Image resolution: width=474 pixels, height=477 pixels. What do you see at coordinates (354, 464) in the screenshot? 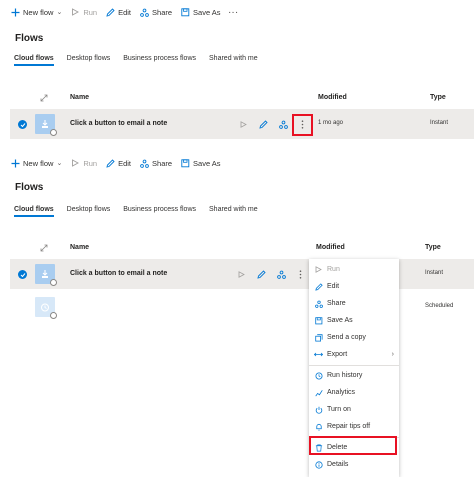
I see `menu-item-details: Details` at bounding box center [354, 464].